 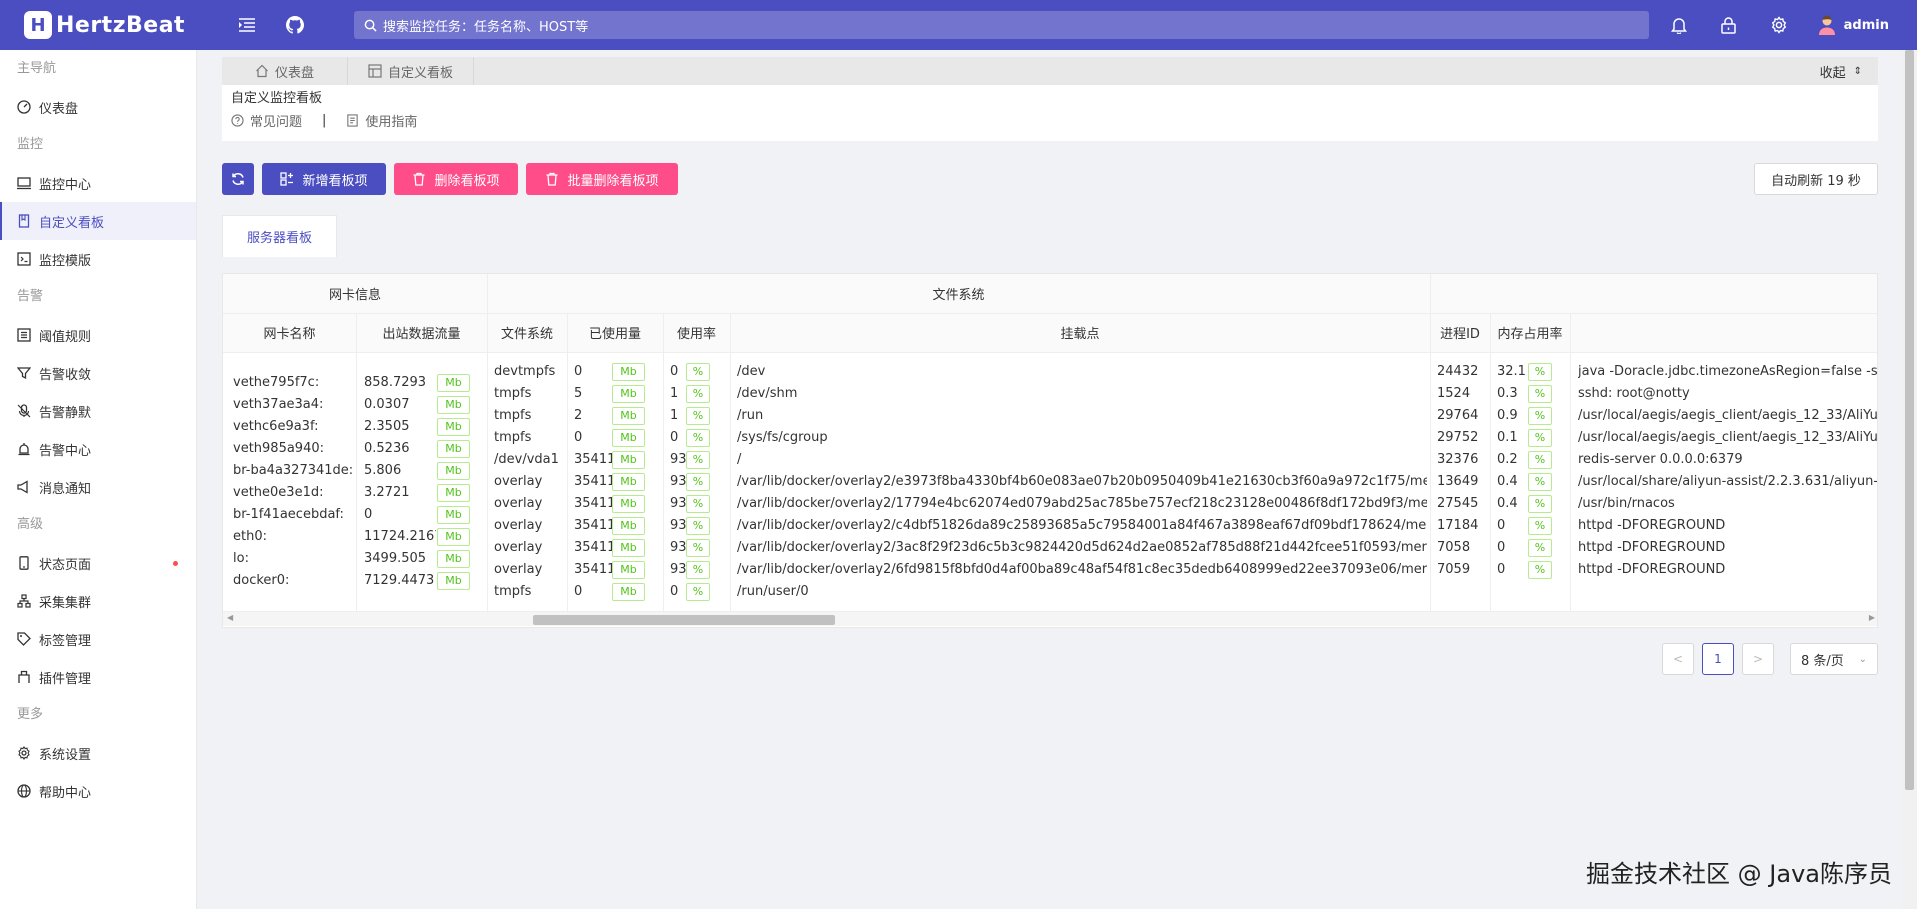 What do you see at coordinates (739, 459) in the screenshot?
I see `fs-mount-cell: /` at bounding box center [739, 459].